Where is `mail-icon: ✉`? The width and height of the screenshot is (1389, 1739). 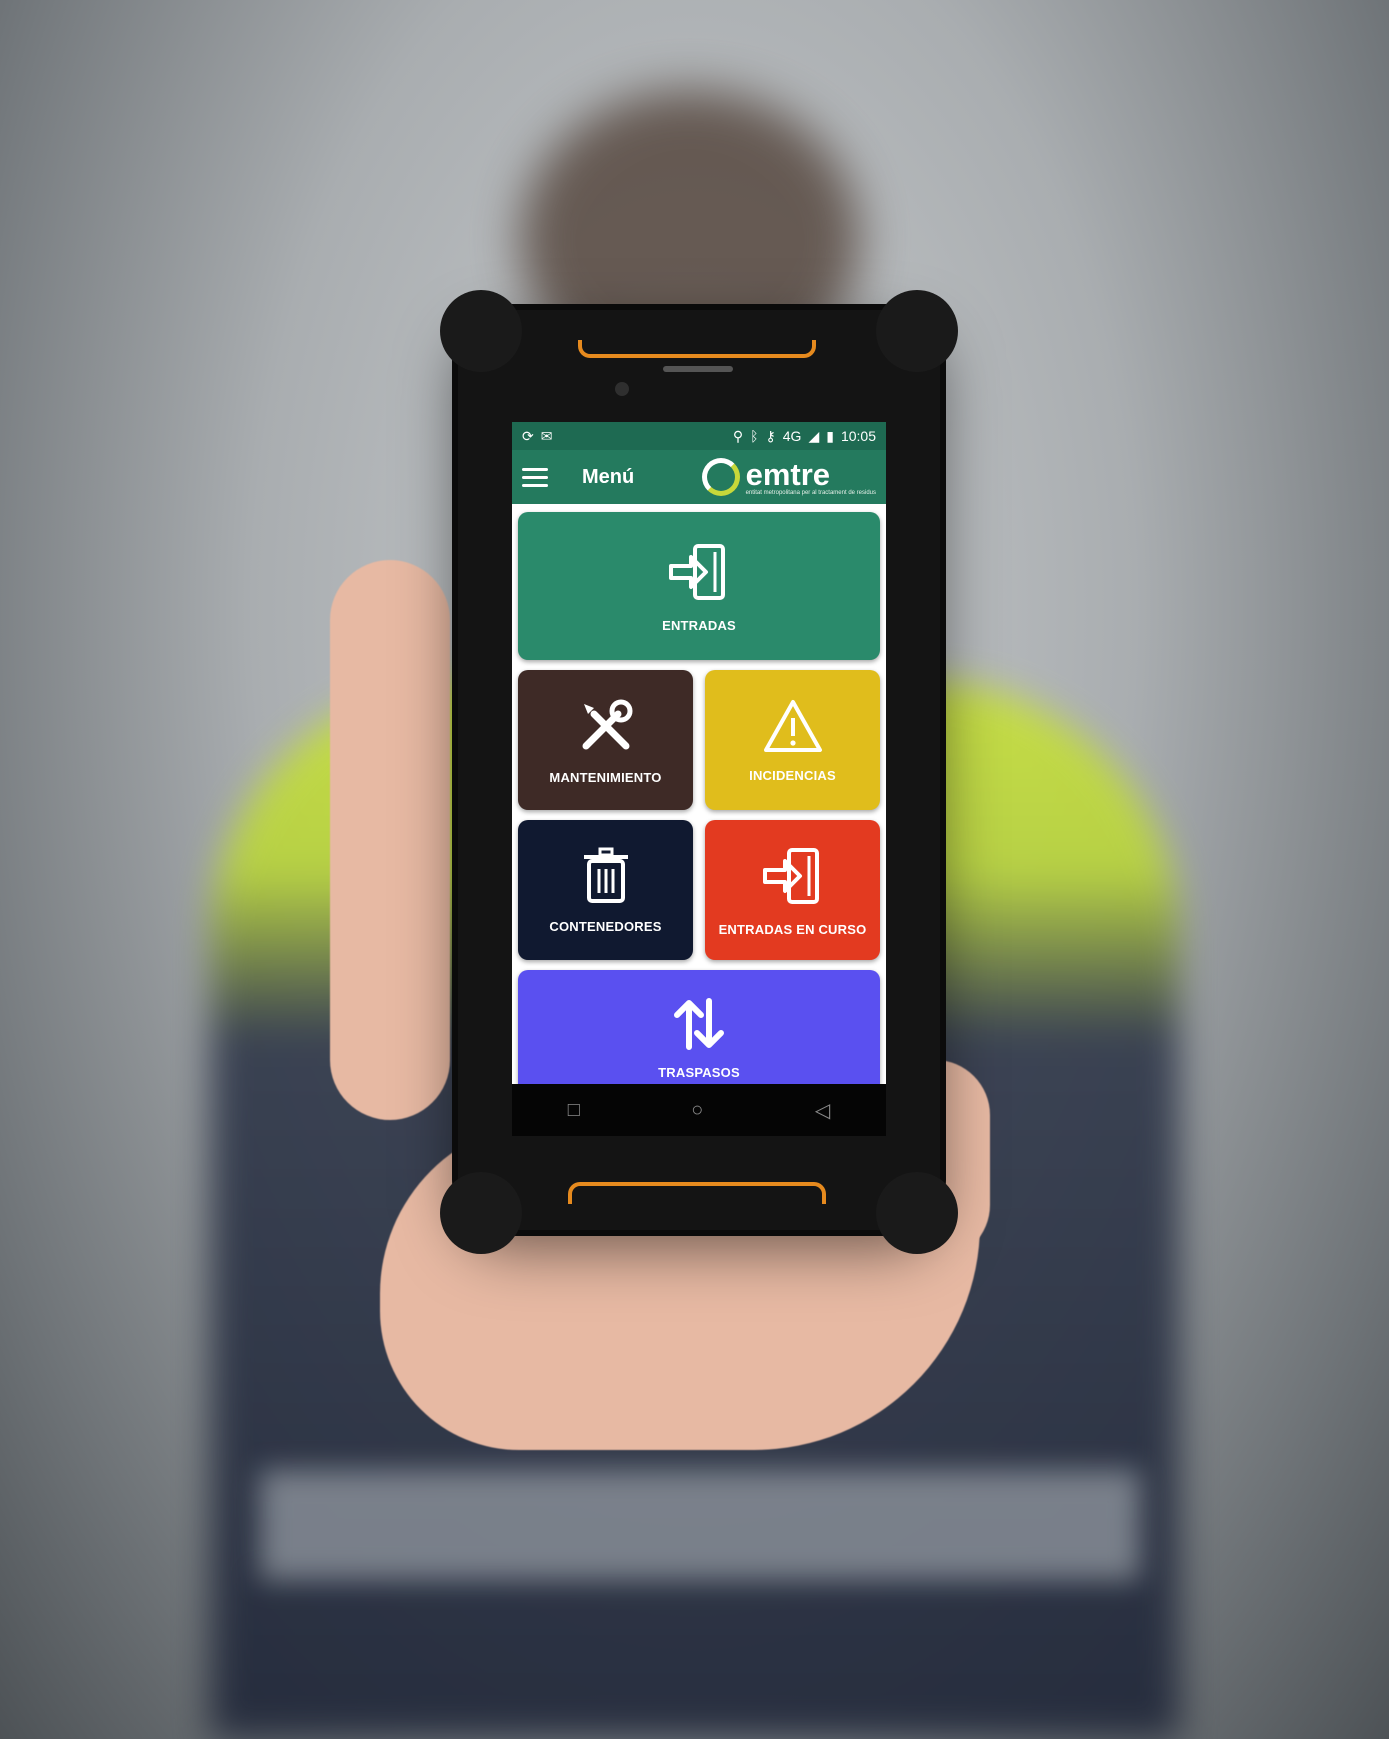
mail-icon: ✉ is located at coordinates (546, 435).